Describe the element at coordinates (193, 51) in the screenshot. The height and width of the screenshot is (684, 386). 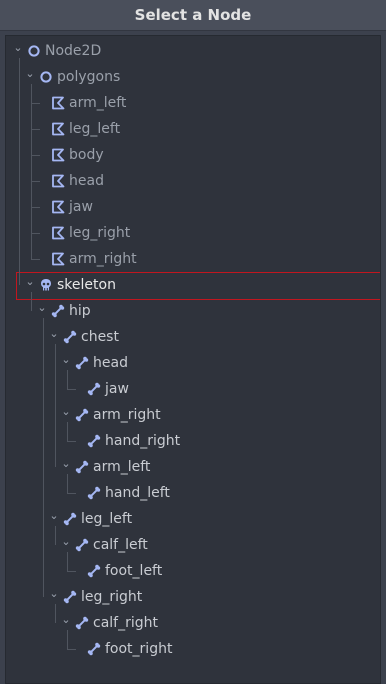
I see `tree-row: ⌄ Node2D` at that location.